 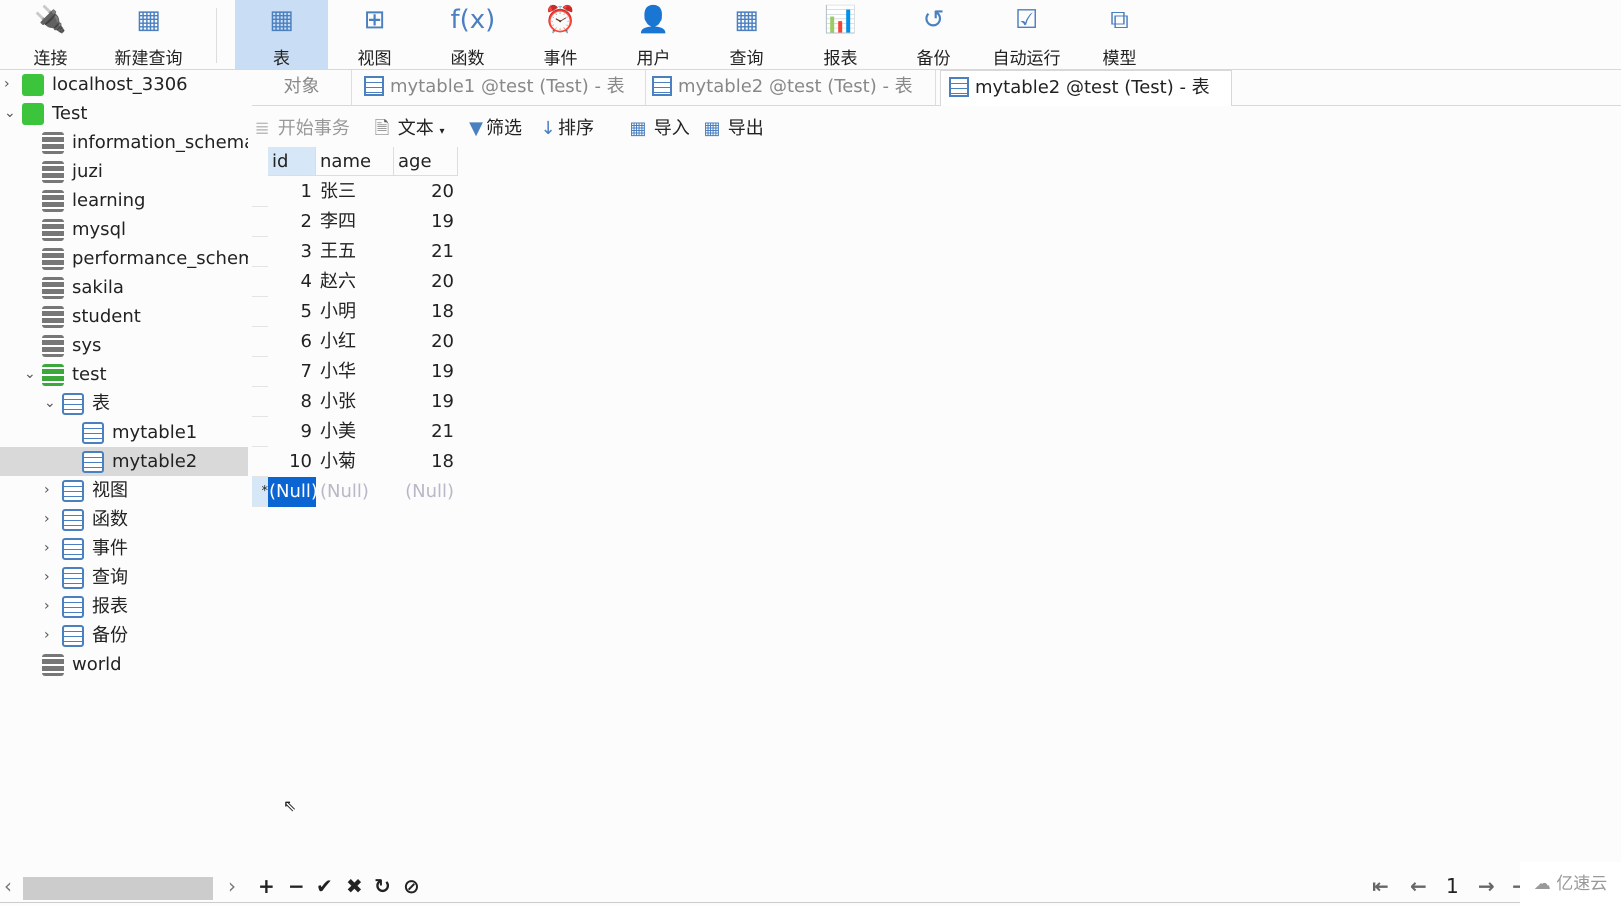 I want to click on toolbar-plug-button: 🔌 连接, so click(x=50, y=34).